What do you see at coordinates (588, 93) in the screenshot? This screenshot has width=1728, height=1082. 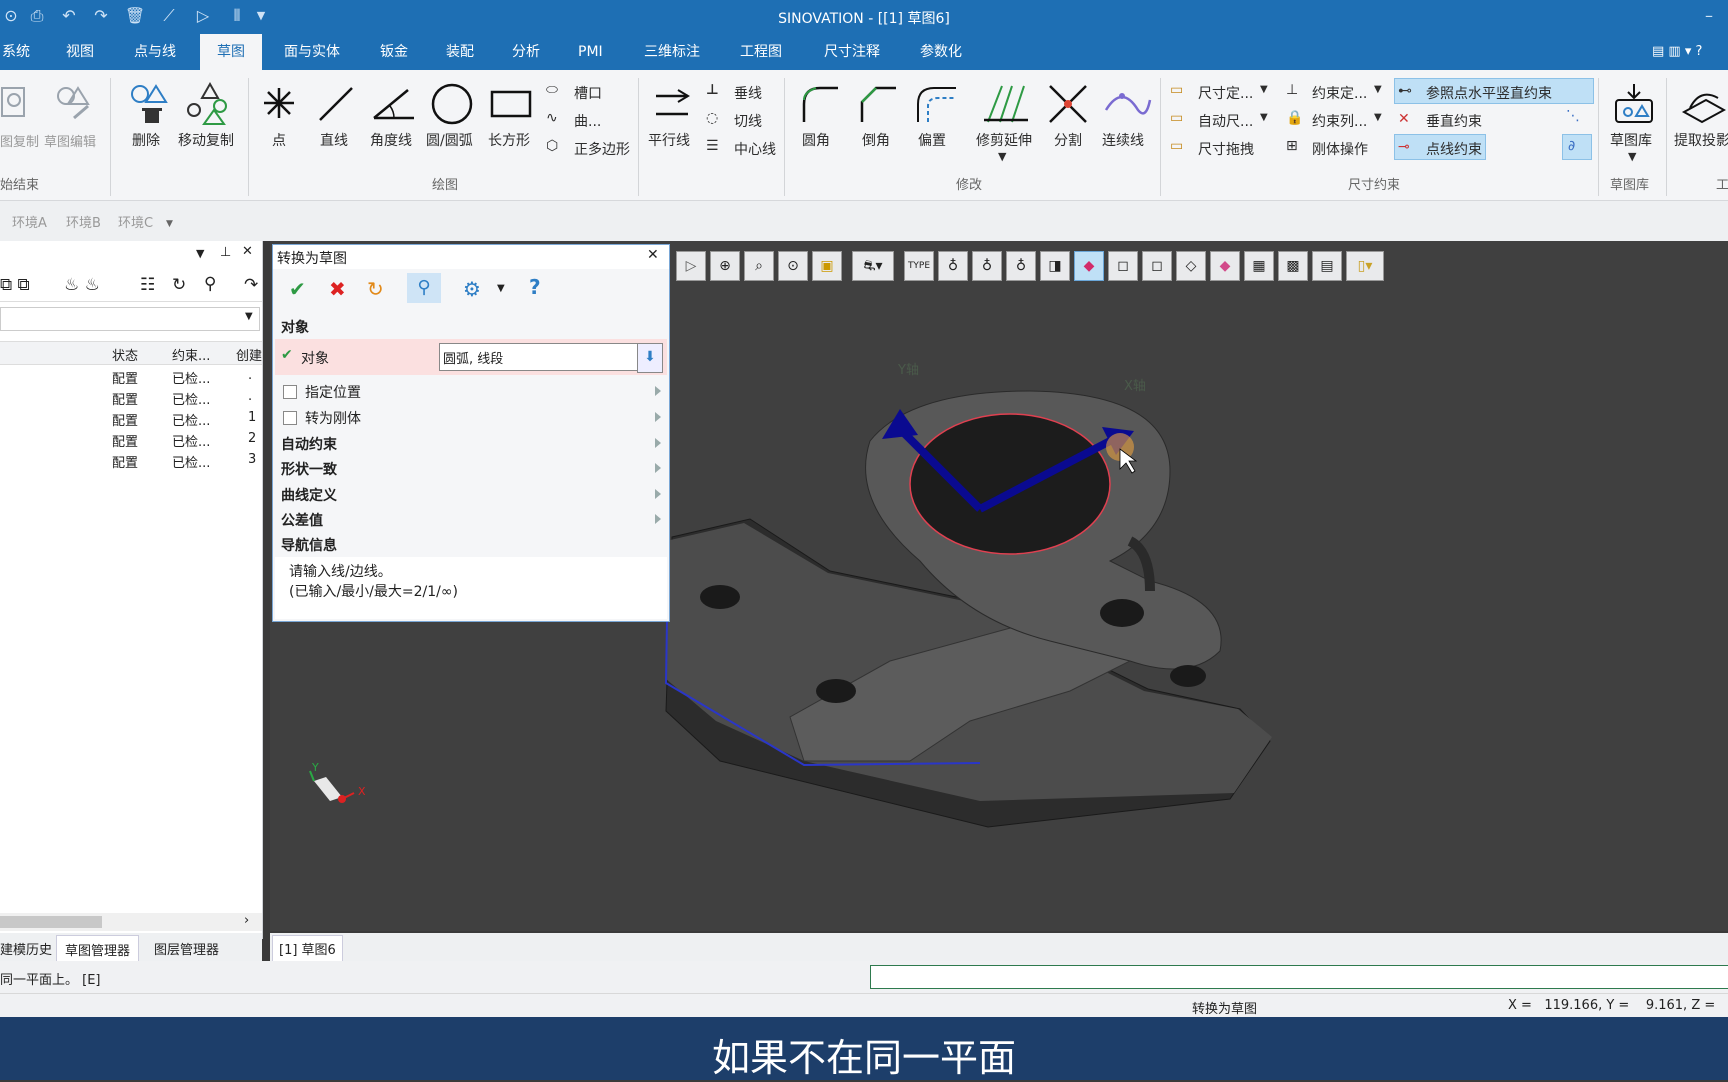 I see `slot-button: 槽口` at bounding box center [588, 93].